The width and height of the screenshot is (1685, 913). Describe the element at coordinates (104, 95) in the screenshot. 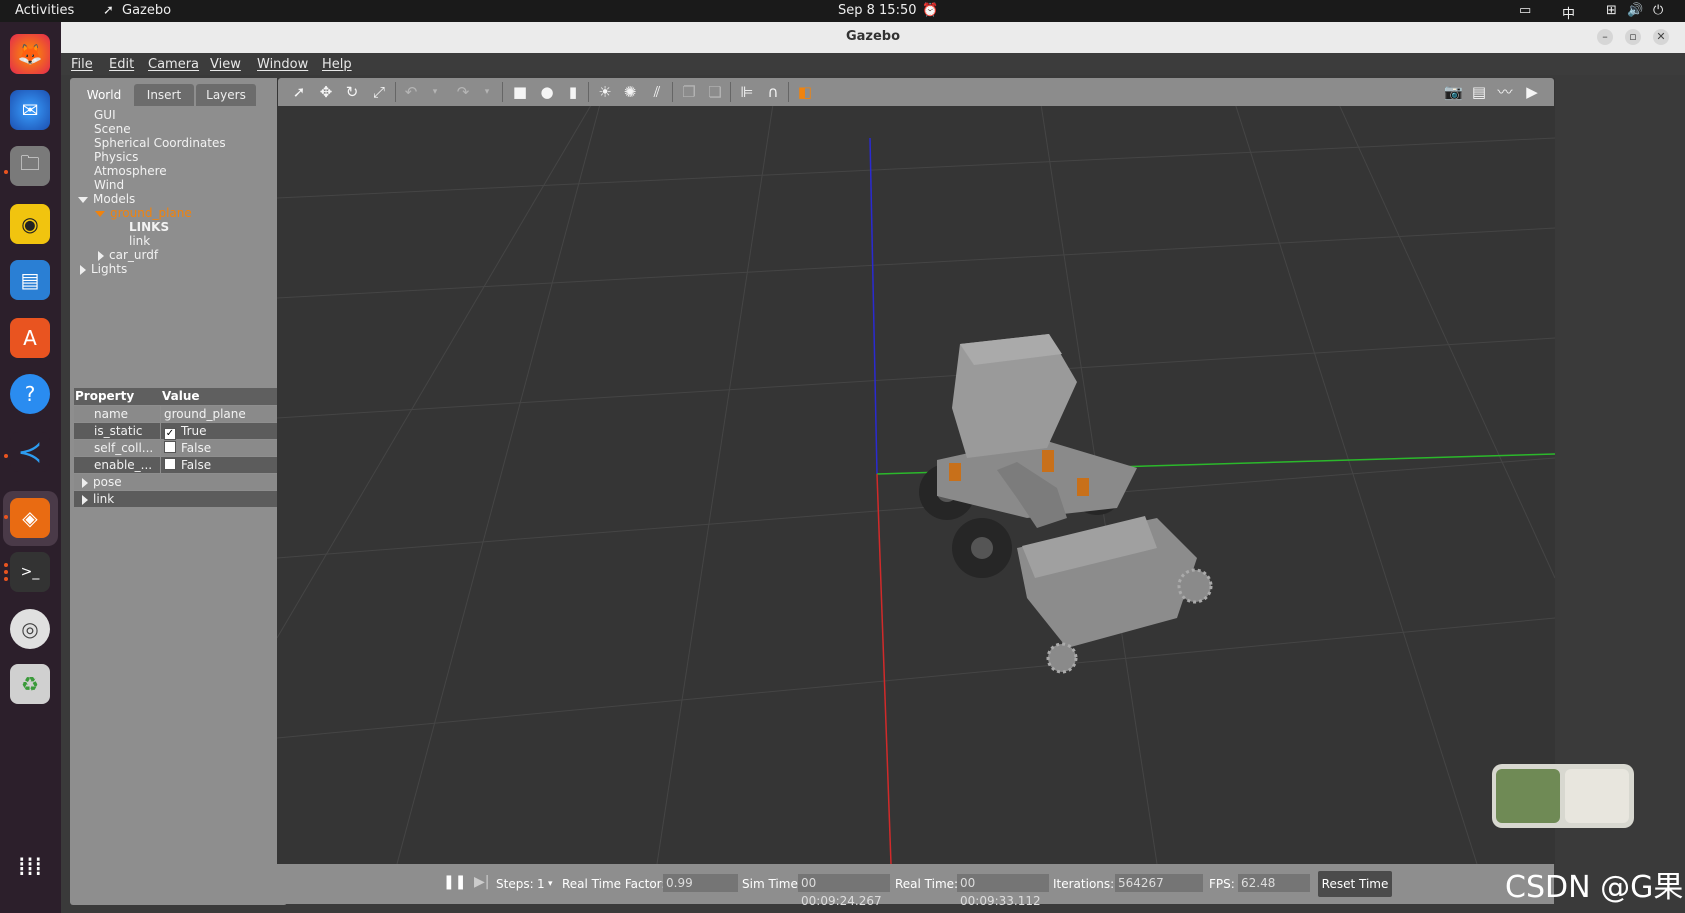

I see `tab-world: World` at that location.